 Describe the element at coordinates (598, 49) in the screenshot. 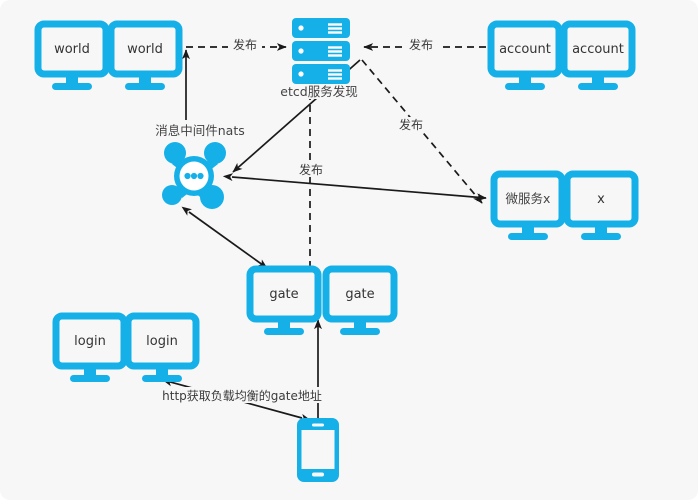

I see `label-account-2: account` at that location.